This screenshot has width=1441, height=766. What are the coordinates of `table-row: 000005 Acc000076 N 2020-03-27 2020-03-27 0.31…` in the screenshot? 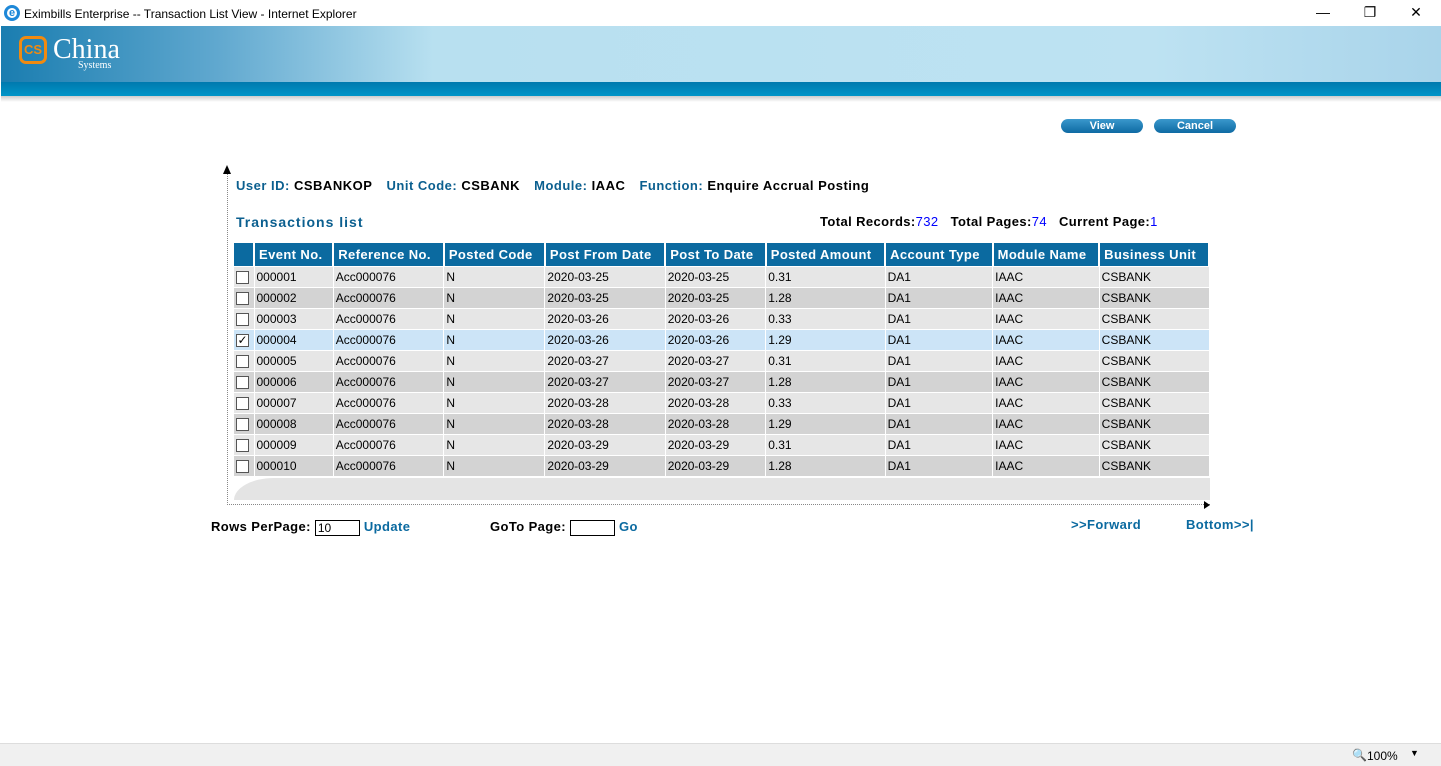 It's located at (722, 360).